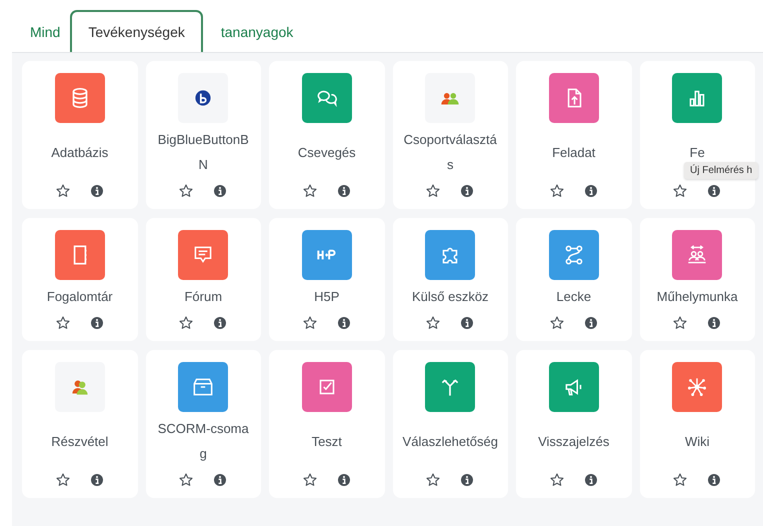 The image size is (763, 526). Describe the element at coordinates (327, 153) in the screenshot. I see `activity-name: Csevegés` at that location.